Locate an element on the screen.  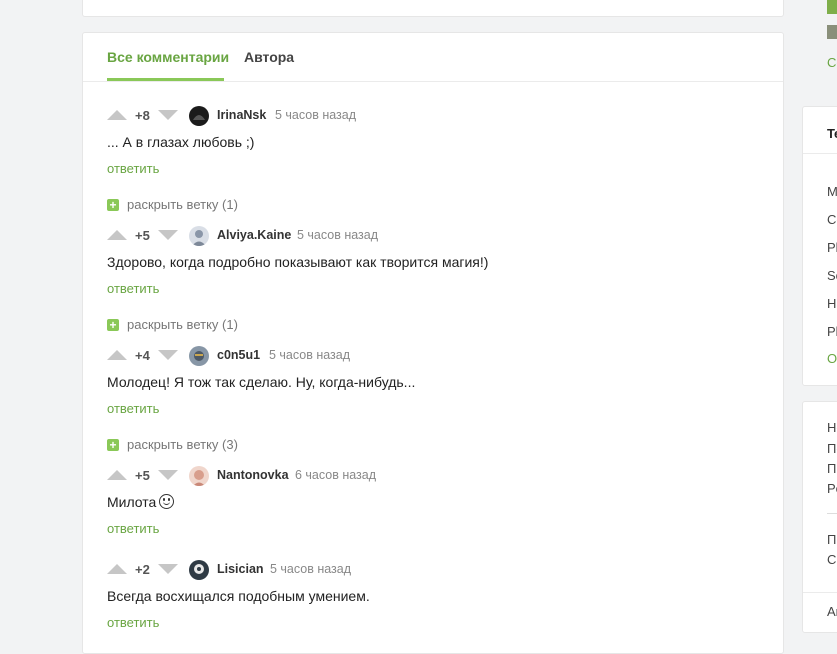
sidebar-link: Co is located at coordinates (832, 62).